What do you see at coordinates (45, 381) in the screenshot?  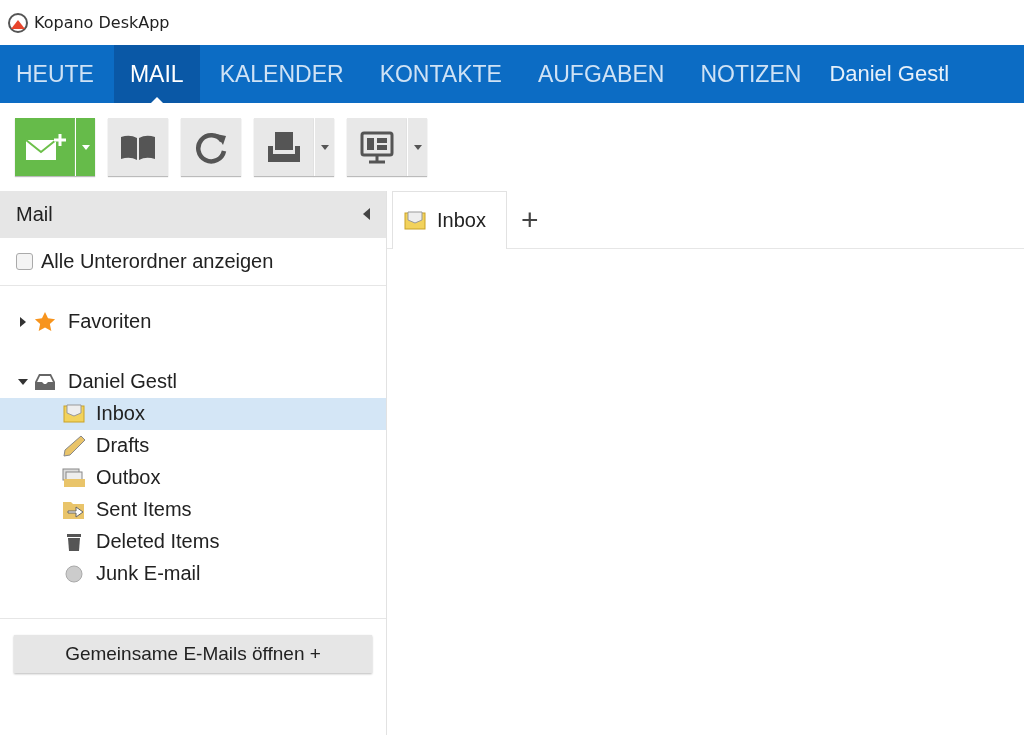 I see `inbox-tray-icon` at bounding box center [45, 381].